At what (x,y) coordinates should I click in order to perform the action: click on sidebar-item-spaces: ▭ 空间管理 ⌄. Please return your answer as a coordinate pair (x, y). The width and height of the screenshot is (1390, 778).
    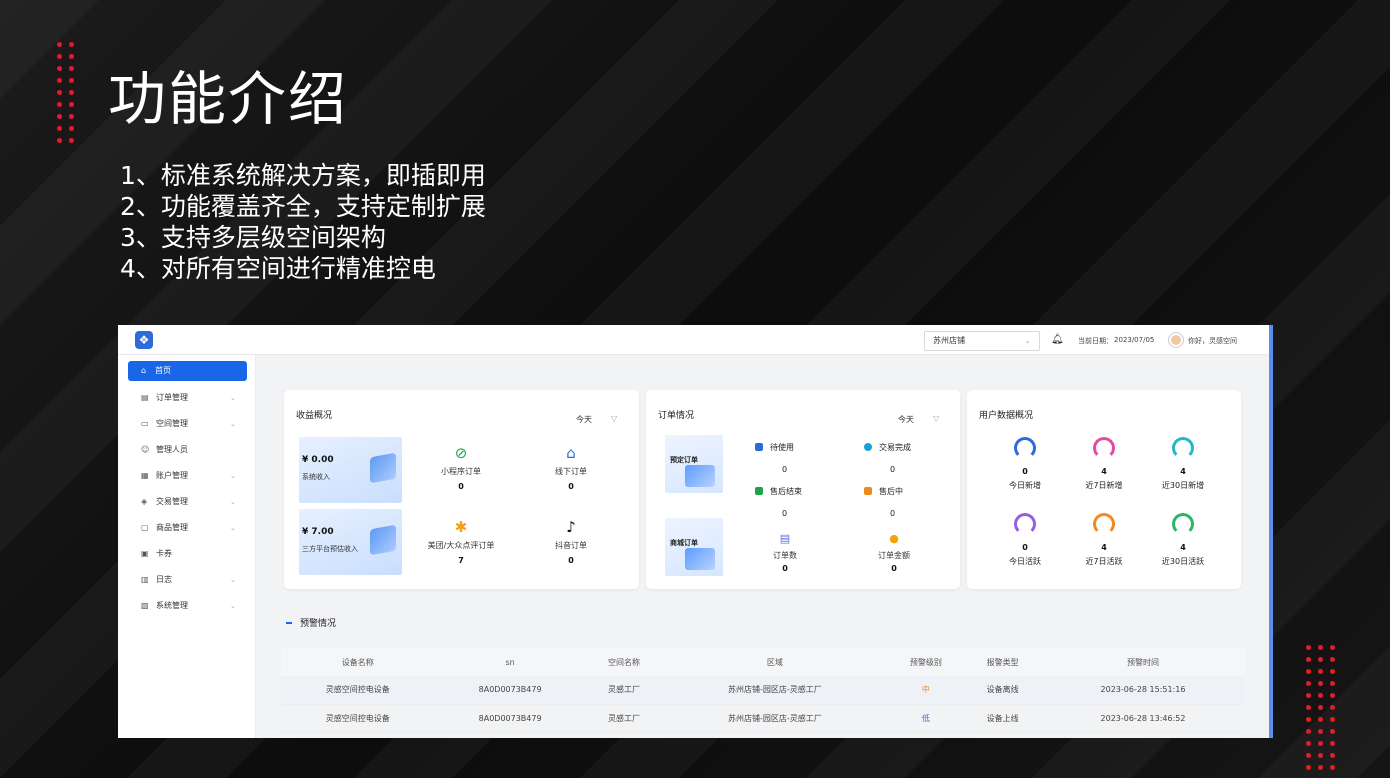
    Looking at the image, I should click on (186, 424).